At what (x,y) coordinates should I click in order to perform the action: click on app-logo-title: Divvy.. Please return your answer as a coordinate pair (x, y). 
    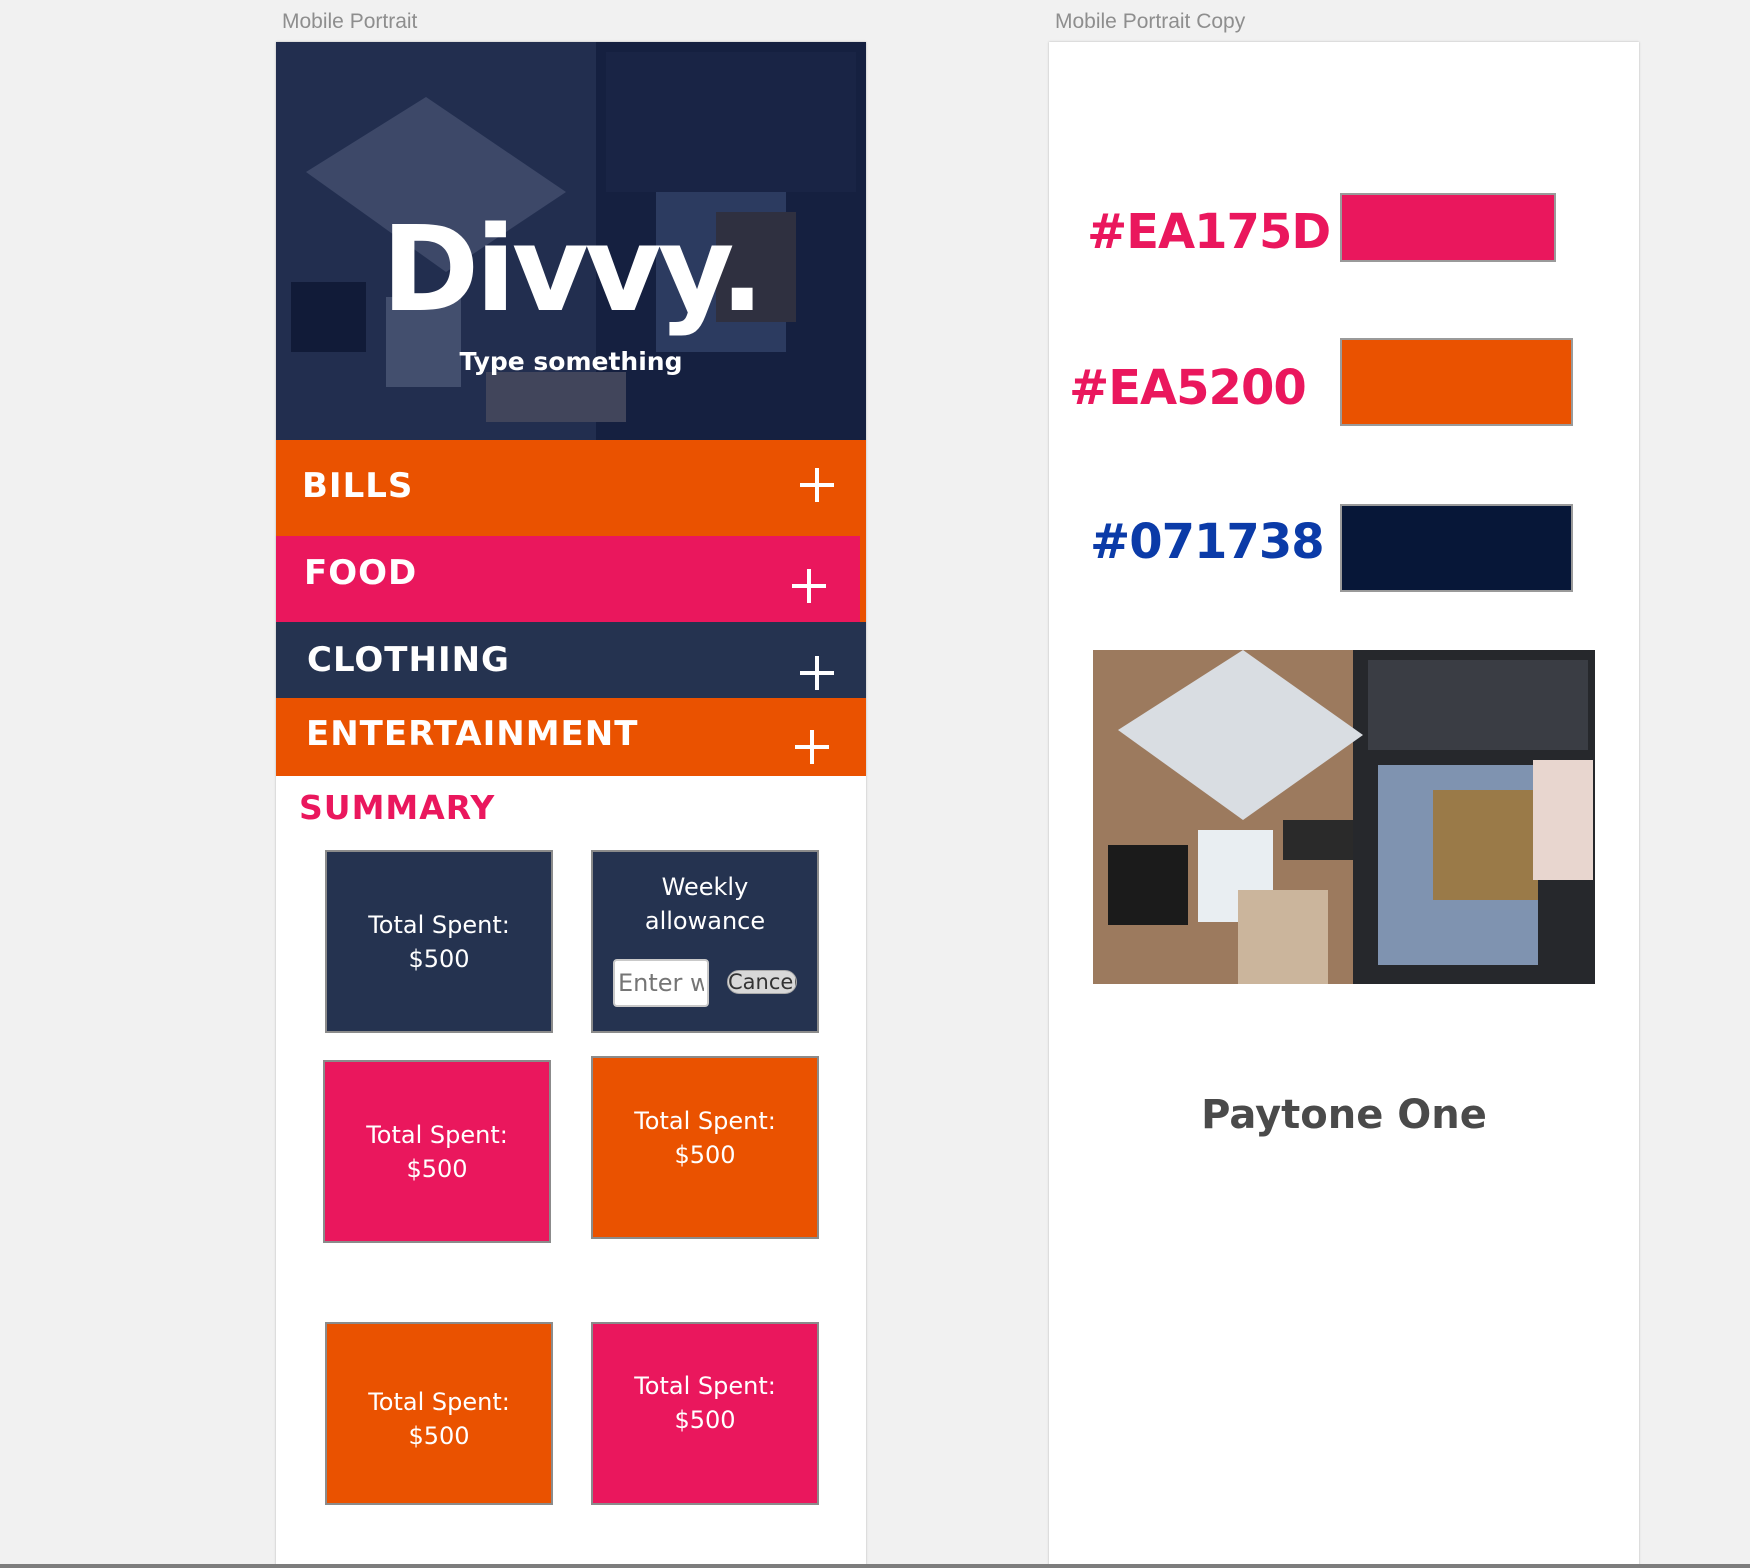
    Looking at the image, I should click on (572, 269).